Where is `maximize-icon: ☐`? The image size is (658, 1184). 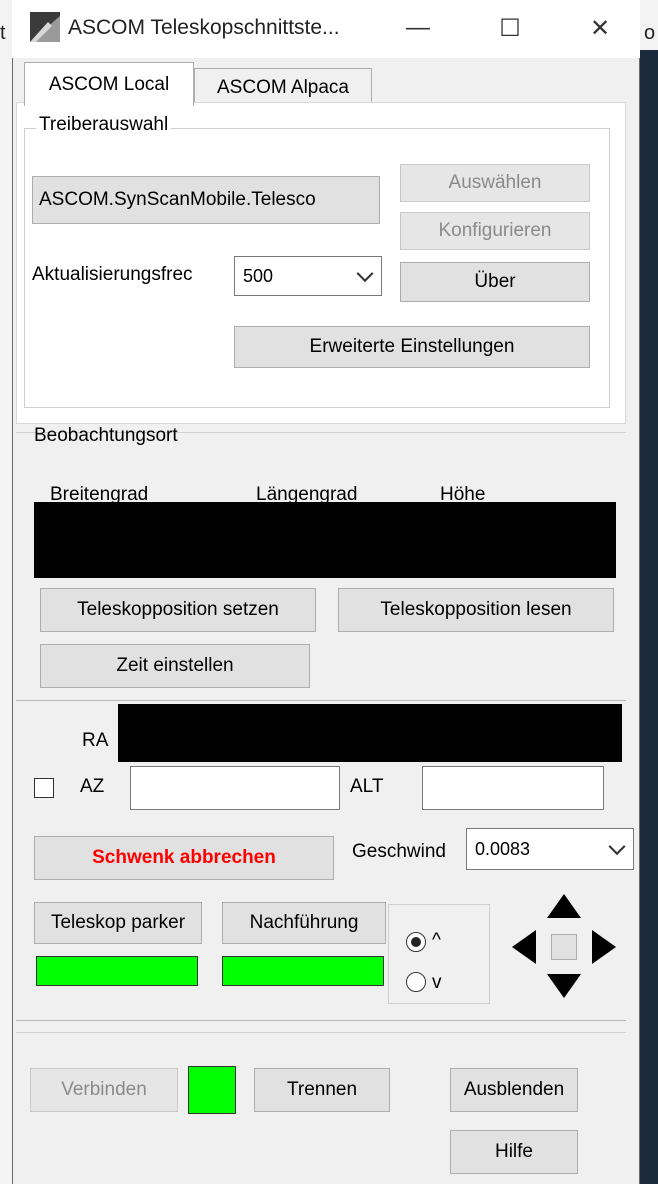
maximize-icon: ☐ is located at coordinates (510, 28).